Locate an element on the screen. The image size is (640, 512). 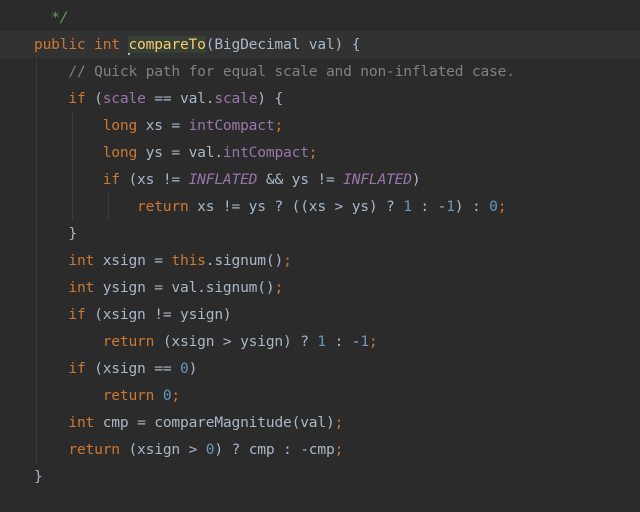
code-token-plain: ysign = val.signum() is located at coordinates (188, 287).